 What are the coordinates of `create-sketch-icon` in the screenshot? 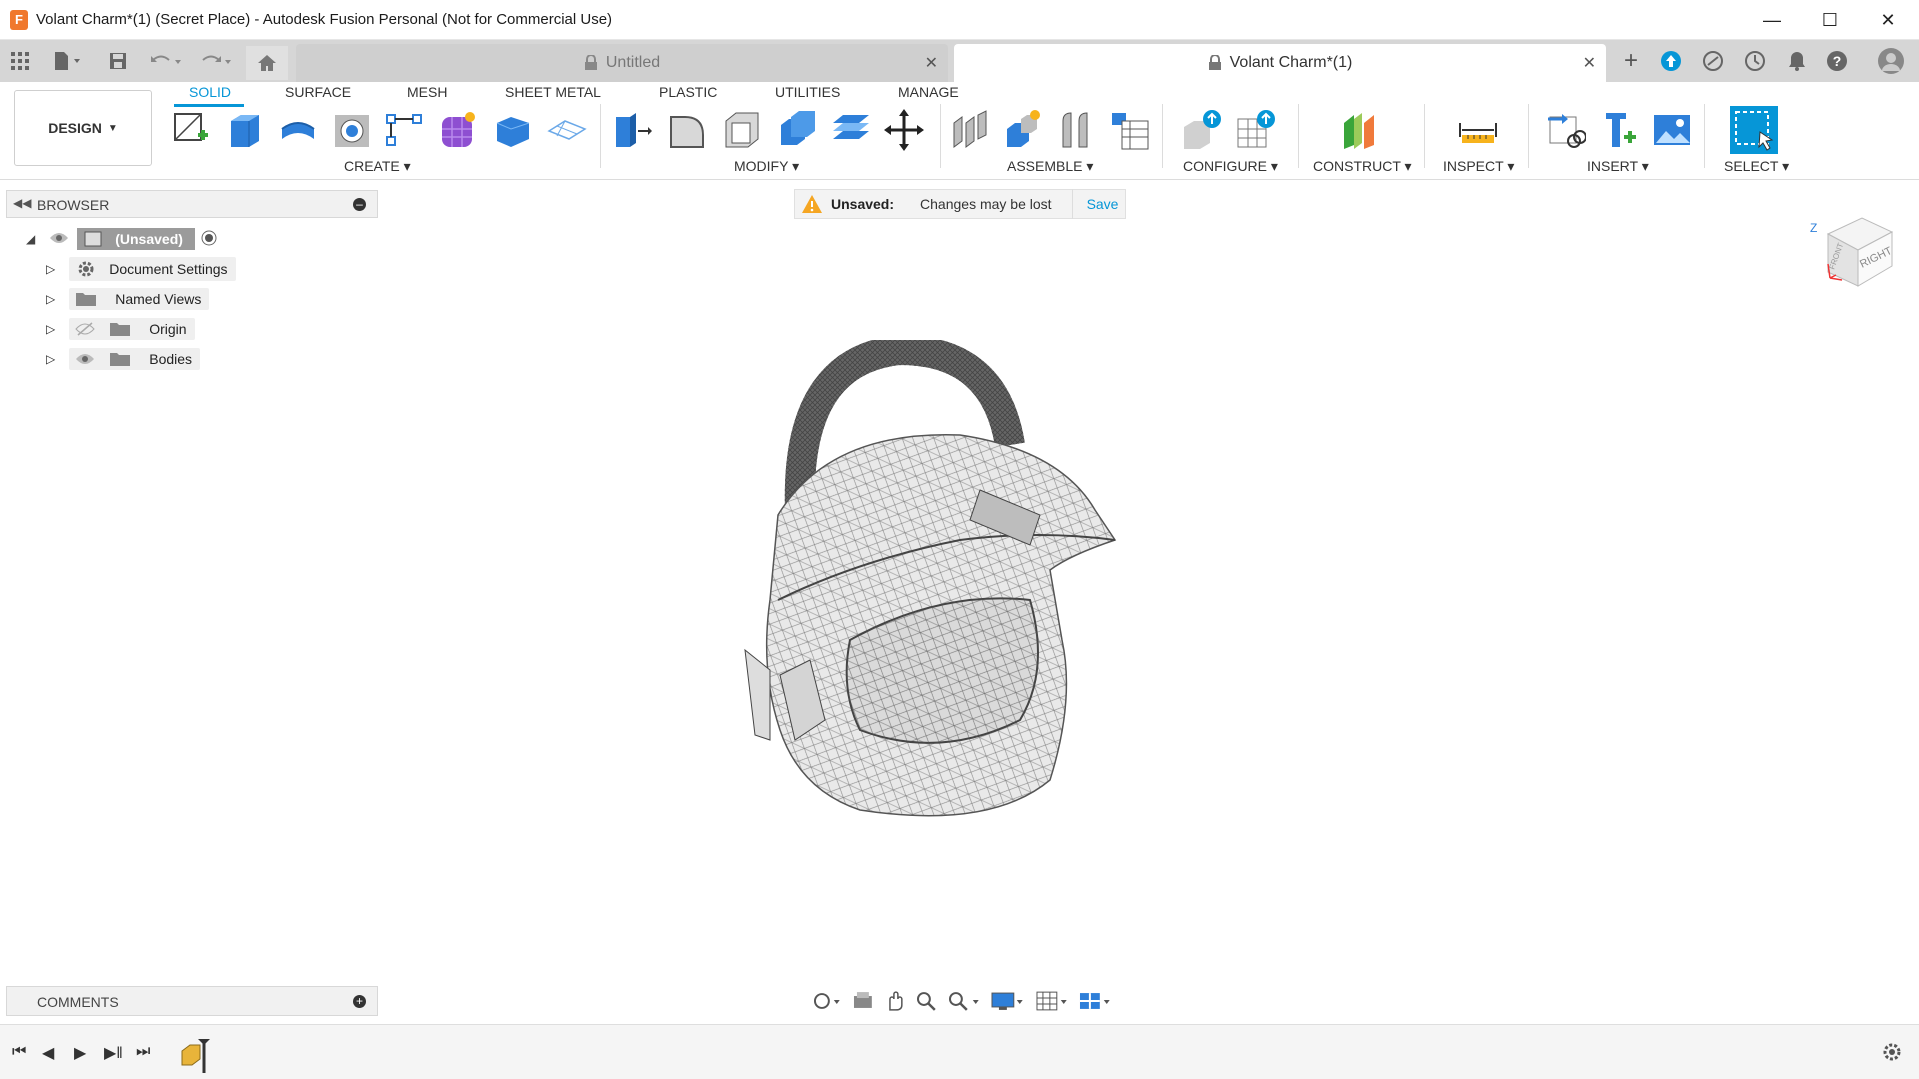 It's located at (190, 130).